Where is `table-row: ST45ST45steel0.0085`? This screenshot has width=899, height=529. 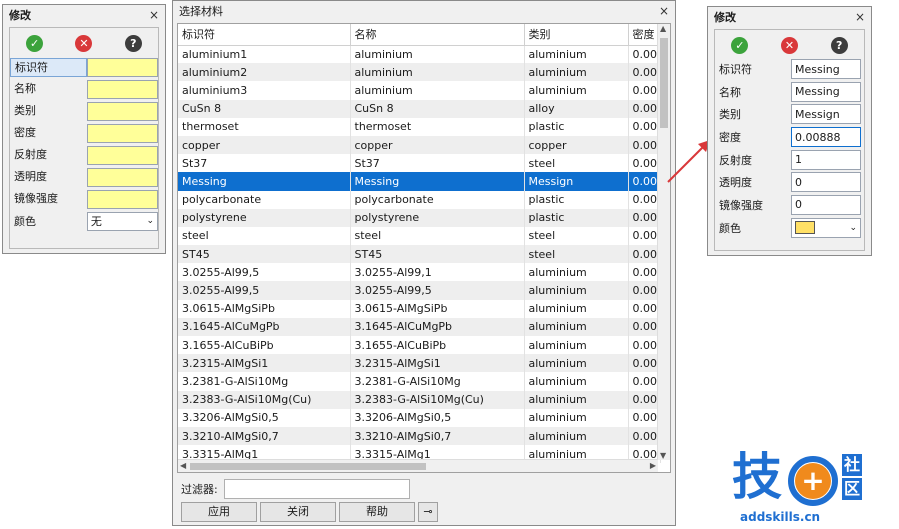 table-row: ST45ST45steel0.0085 is located at coordinates (419, 254).